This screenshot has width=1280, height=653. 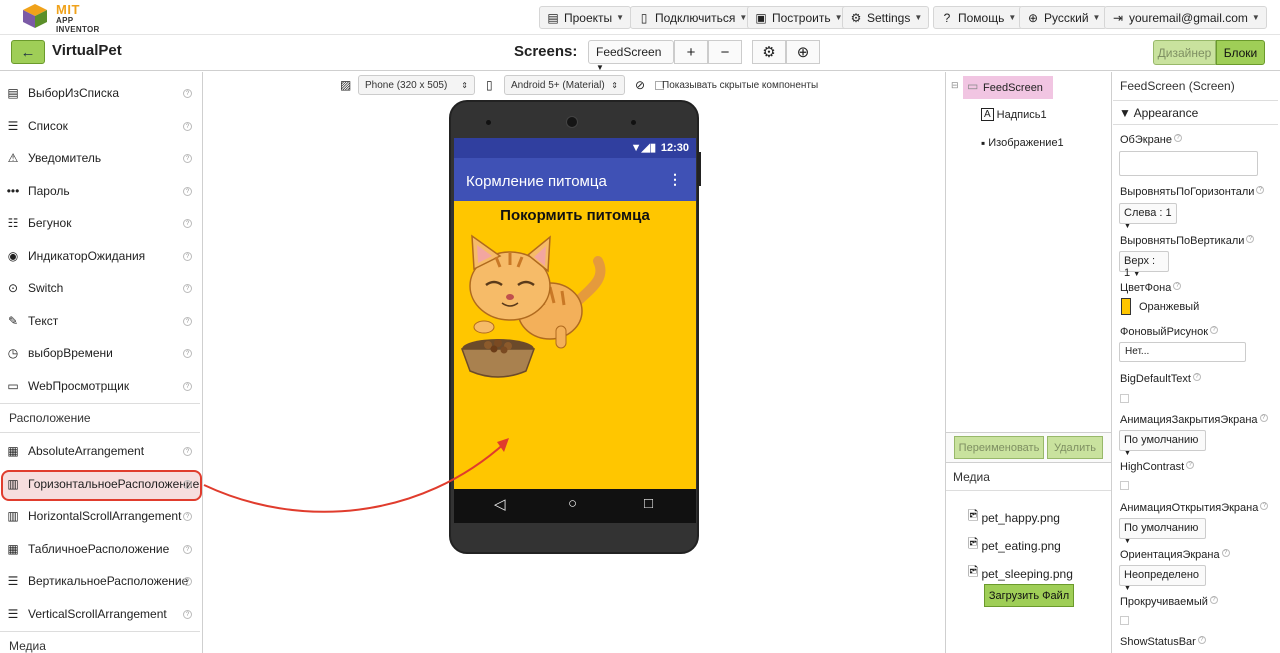 I want to click on prop-label-text: АнимацияОткрытияЭкрана, so click(x=1189, y=508).